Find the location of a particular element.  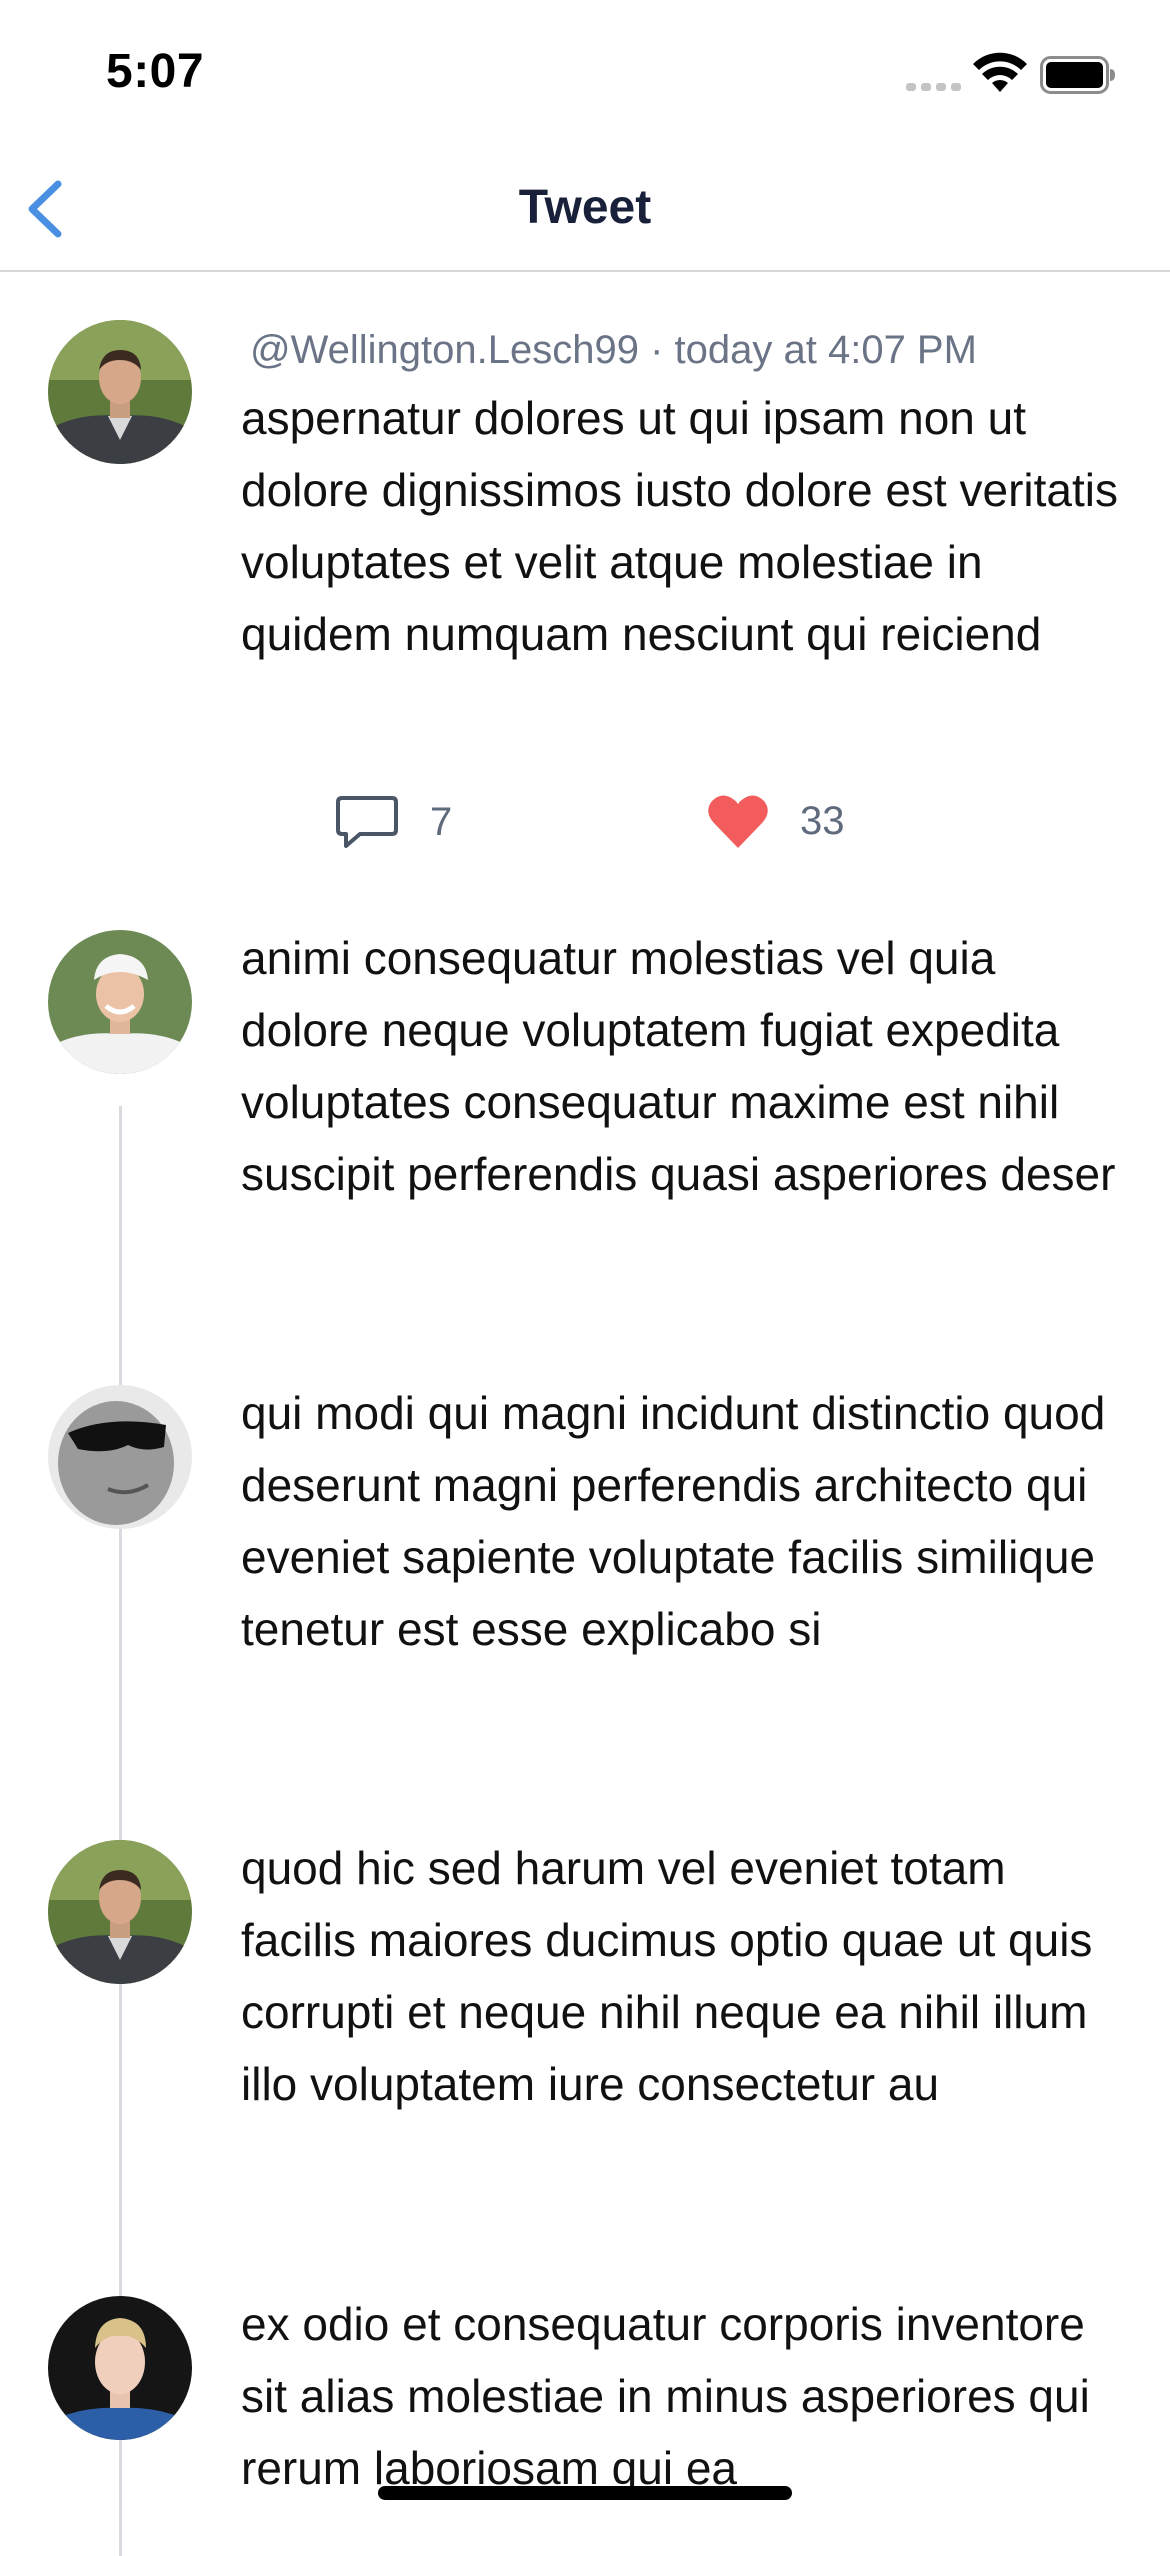

reply-count: 7 is located at coordinates (441, 821).